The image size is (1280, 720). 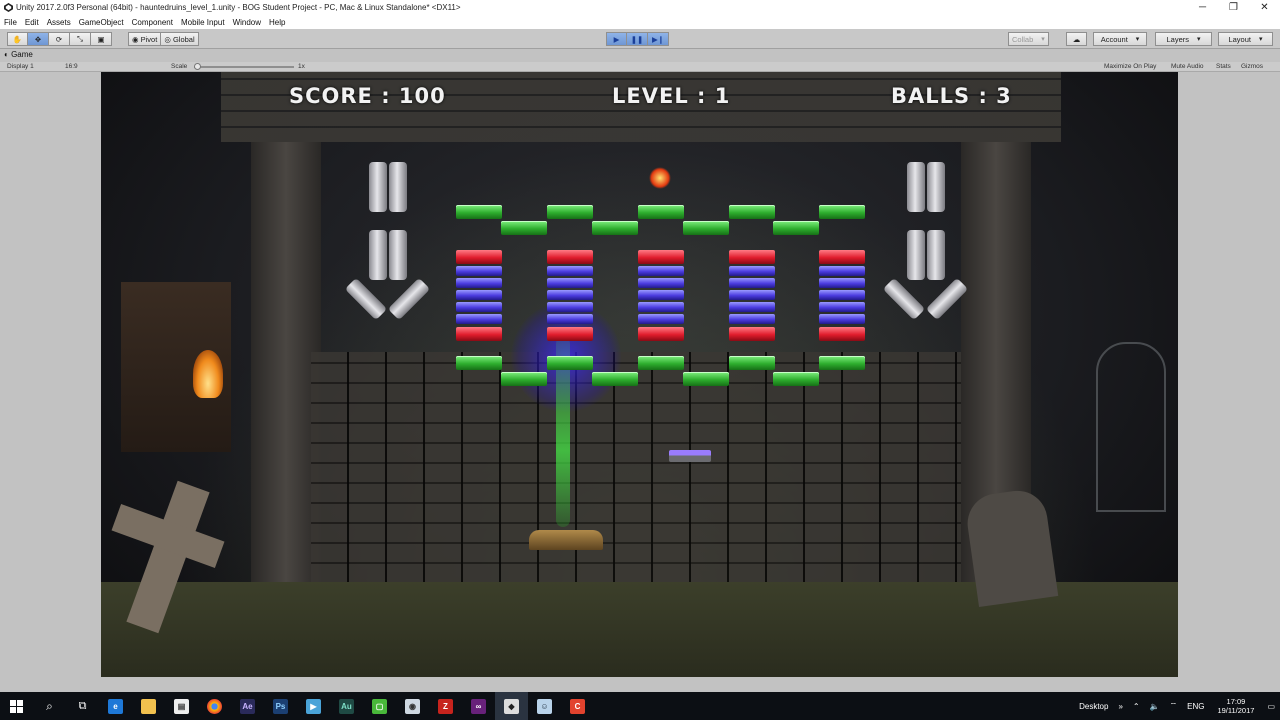 I want to click on green-app-icon: ▢, so click(x=379, y=706).